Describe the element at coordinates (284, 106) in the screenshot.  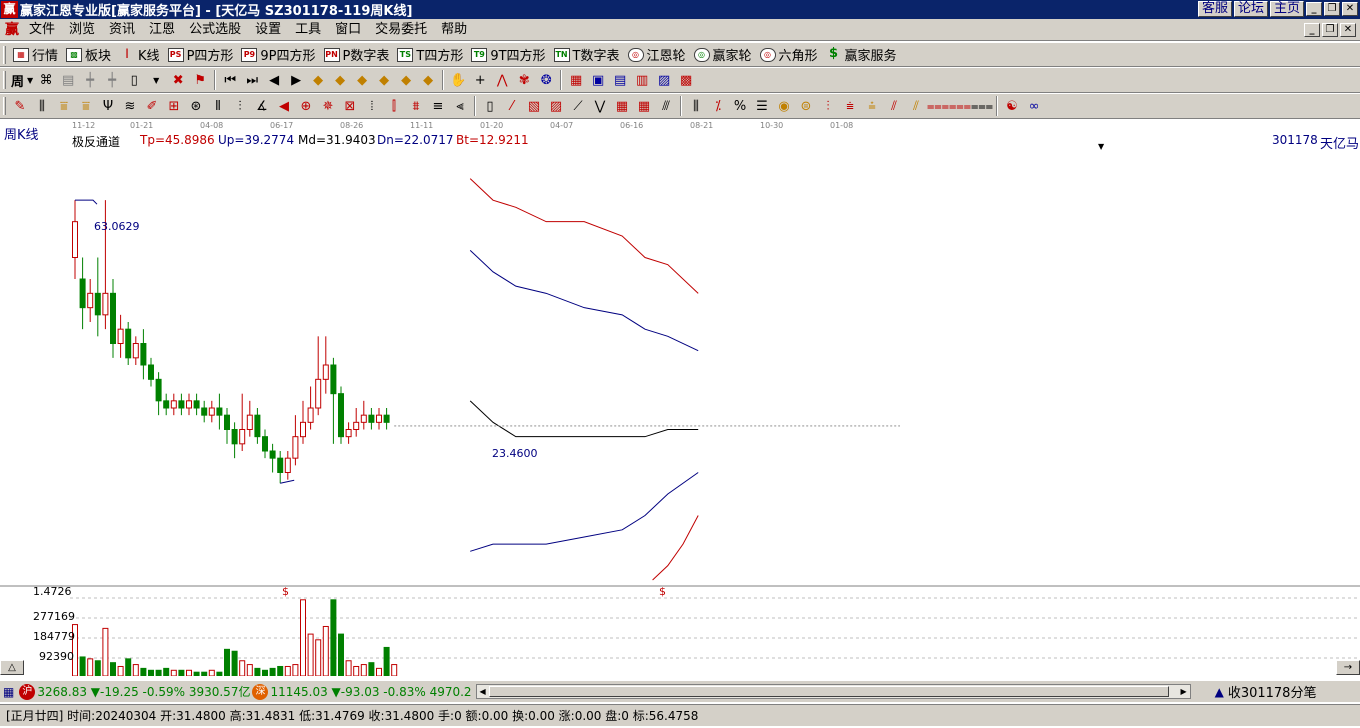
I see `arrow-left-icon: ◀` at that location.